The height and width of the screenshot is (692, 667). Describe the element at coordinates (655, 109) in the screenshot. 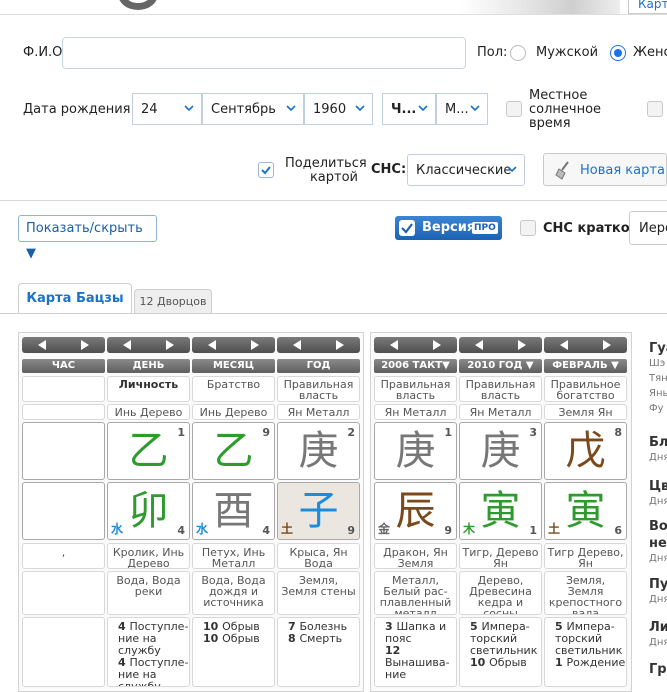

I see `extra-option-checkbox` at that location.